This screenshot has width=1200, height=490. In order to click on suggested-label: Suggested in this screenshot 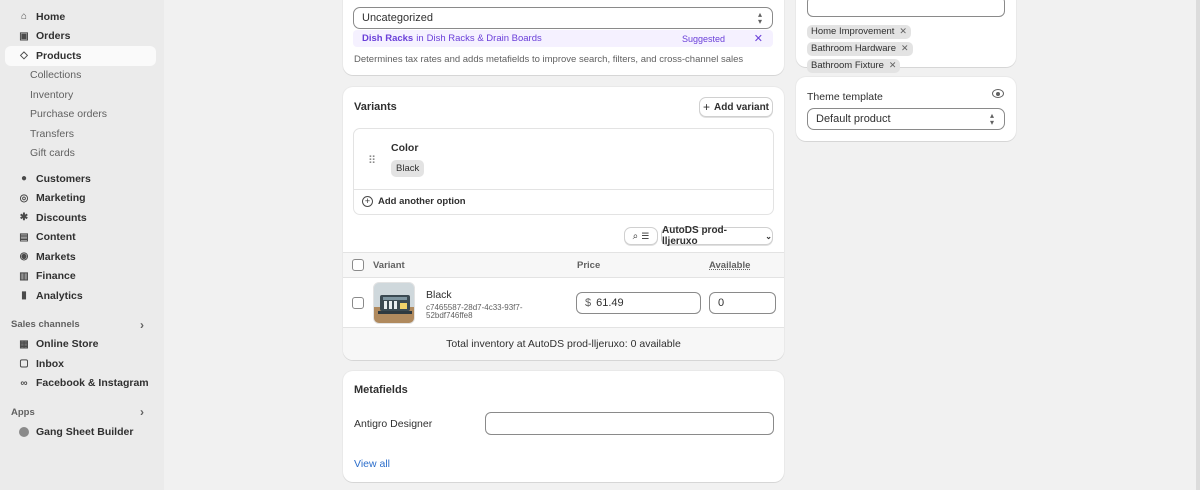, I will do `click(703, 38)`.